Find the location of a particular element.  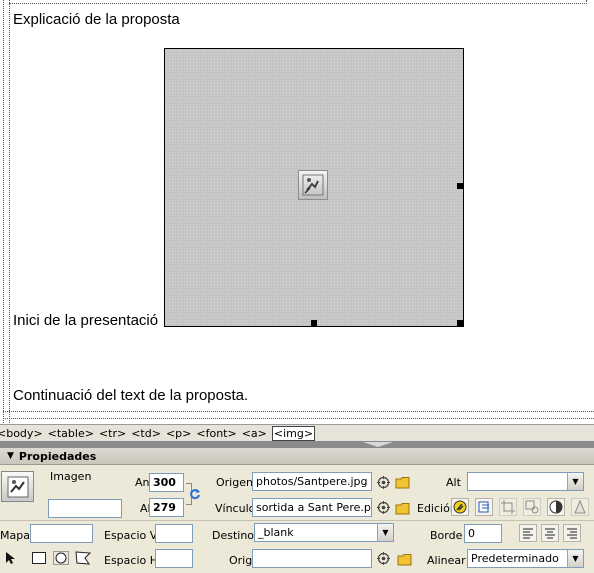

align-label: Alinear is located at coordinates (446, 560).